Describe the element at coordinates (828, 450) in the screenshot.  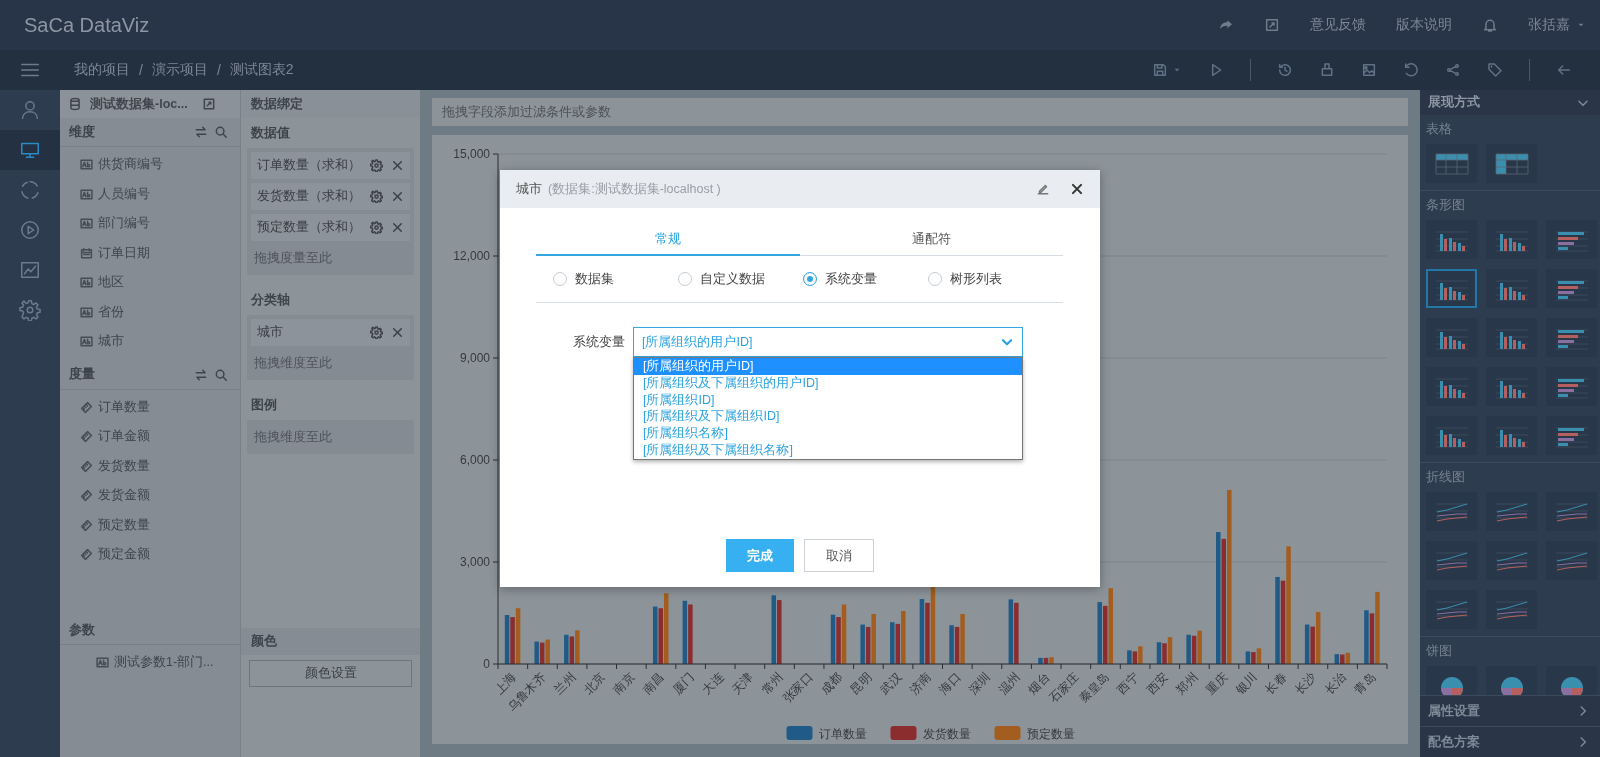
I see `dropdown-option: [所属组织及下属组织名称]` at that location.